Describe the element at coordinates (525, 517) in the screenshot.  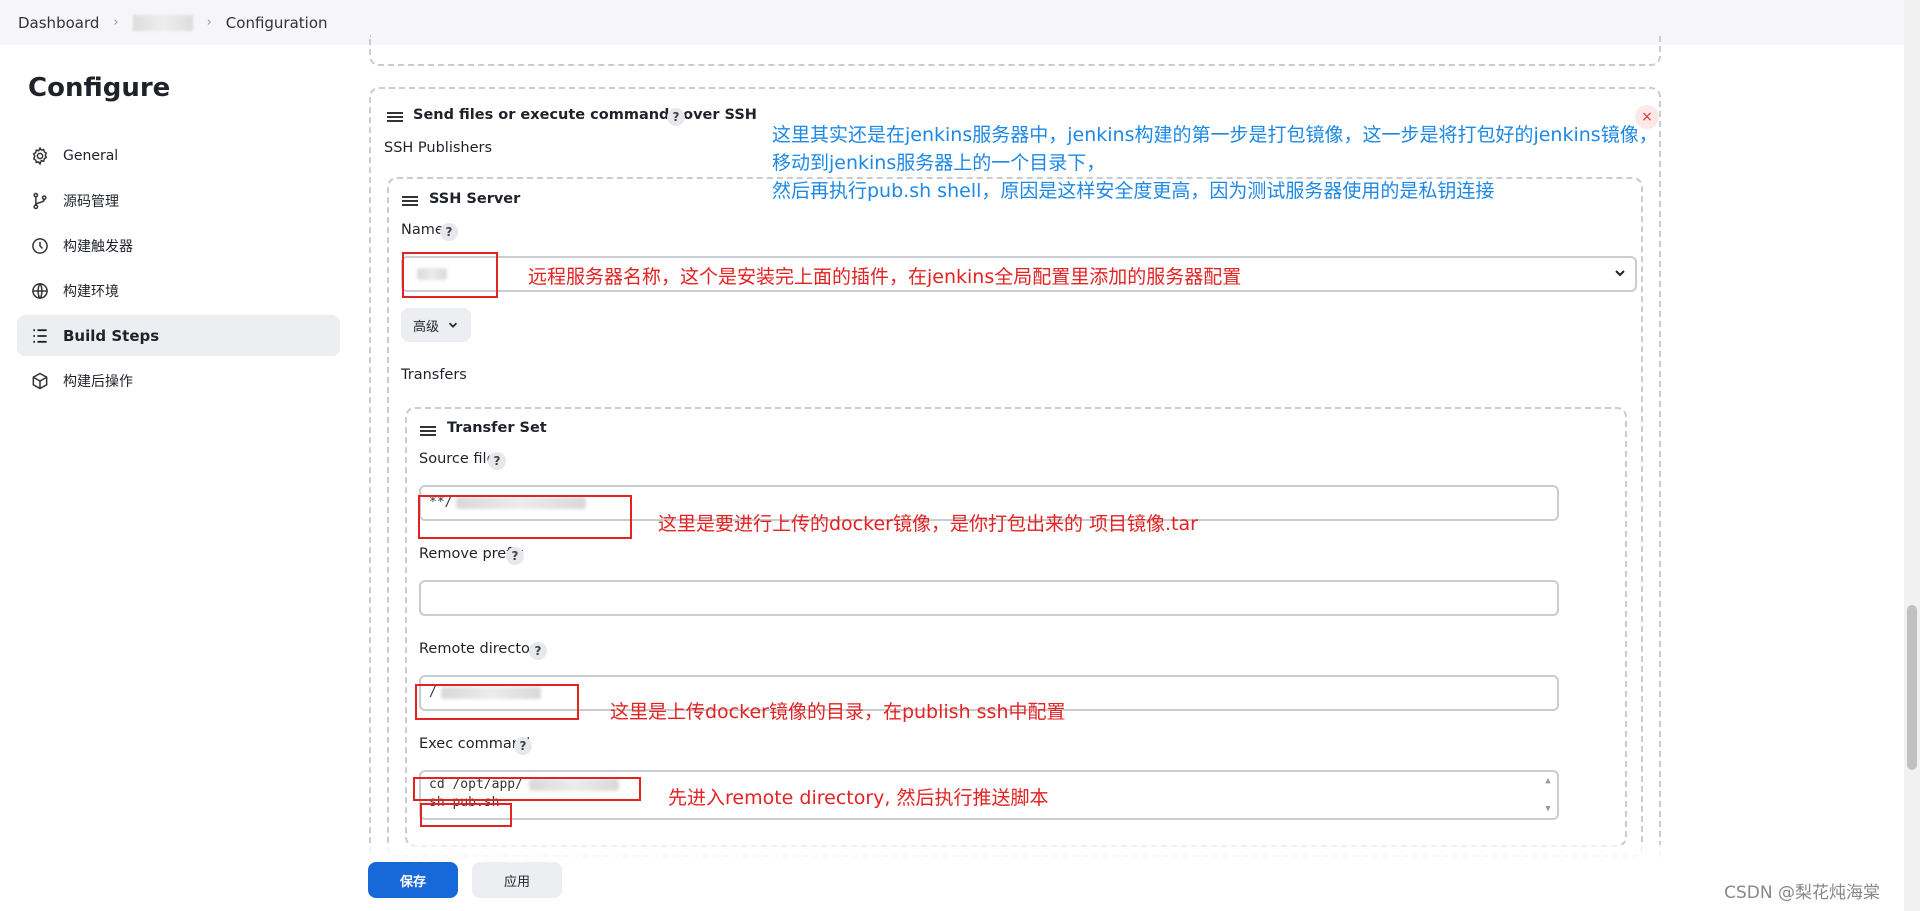
I see `annotation-box-source` at that location.